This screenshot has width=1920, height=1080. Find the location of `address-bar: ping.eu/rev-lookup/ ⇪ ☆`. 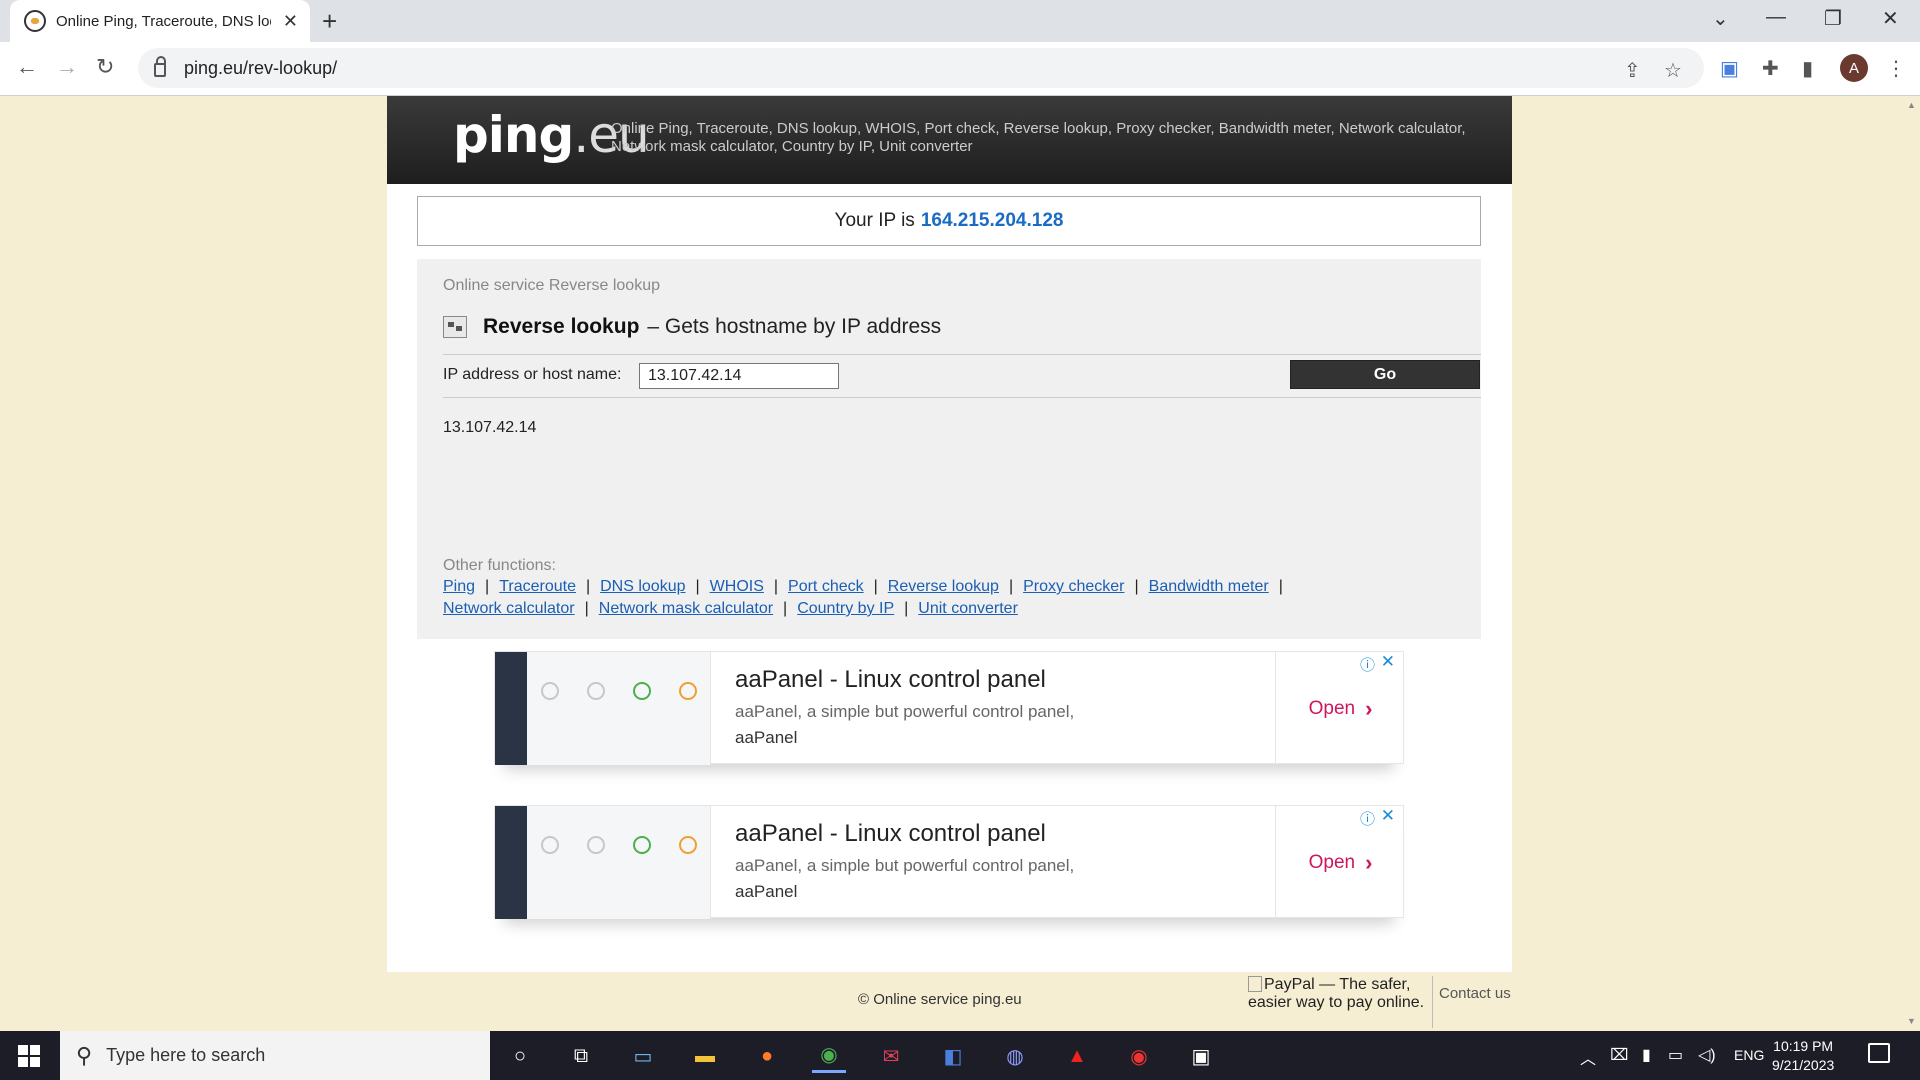

address-bar: ping.eu/rev-lookup/ ⇪ ☆ is located at coordinates (921, 68).